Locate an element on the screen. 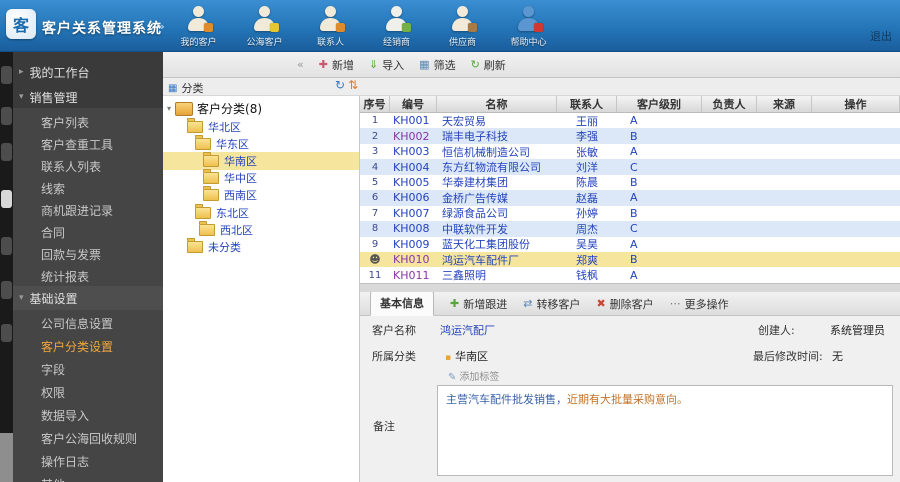 The width and height of the screenshot is (900, 482). cell-customer-code: KH009 is located at coordinates (413, 244).